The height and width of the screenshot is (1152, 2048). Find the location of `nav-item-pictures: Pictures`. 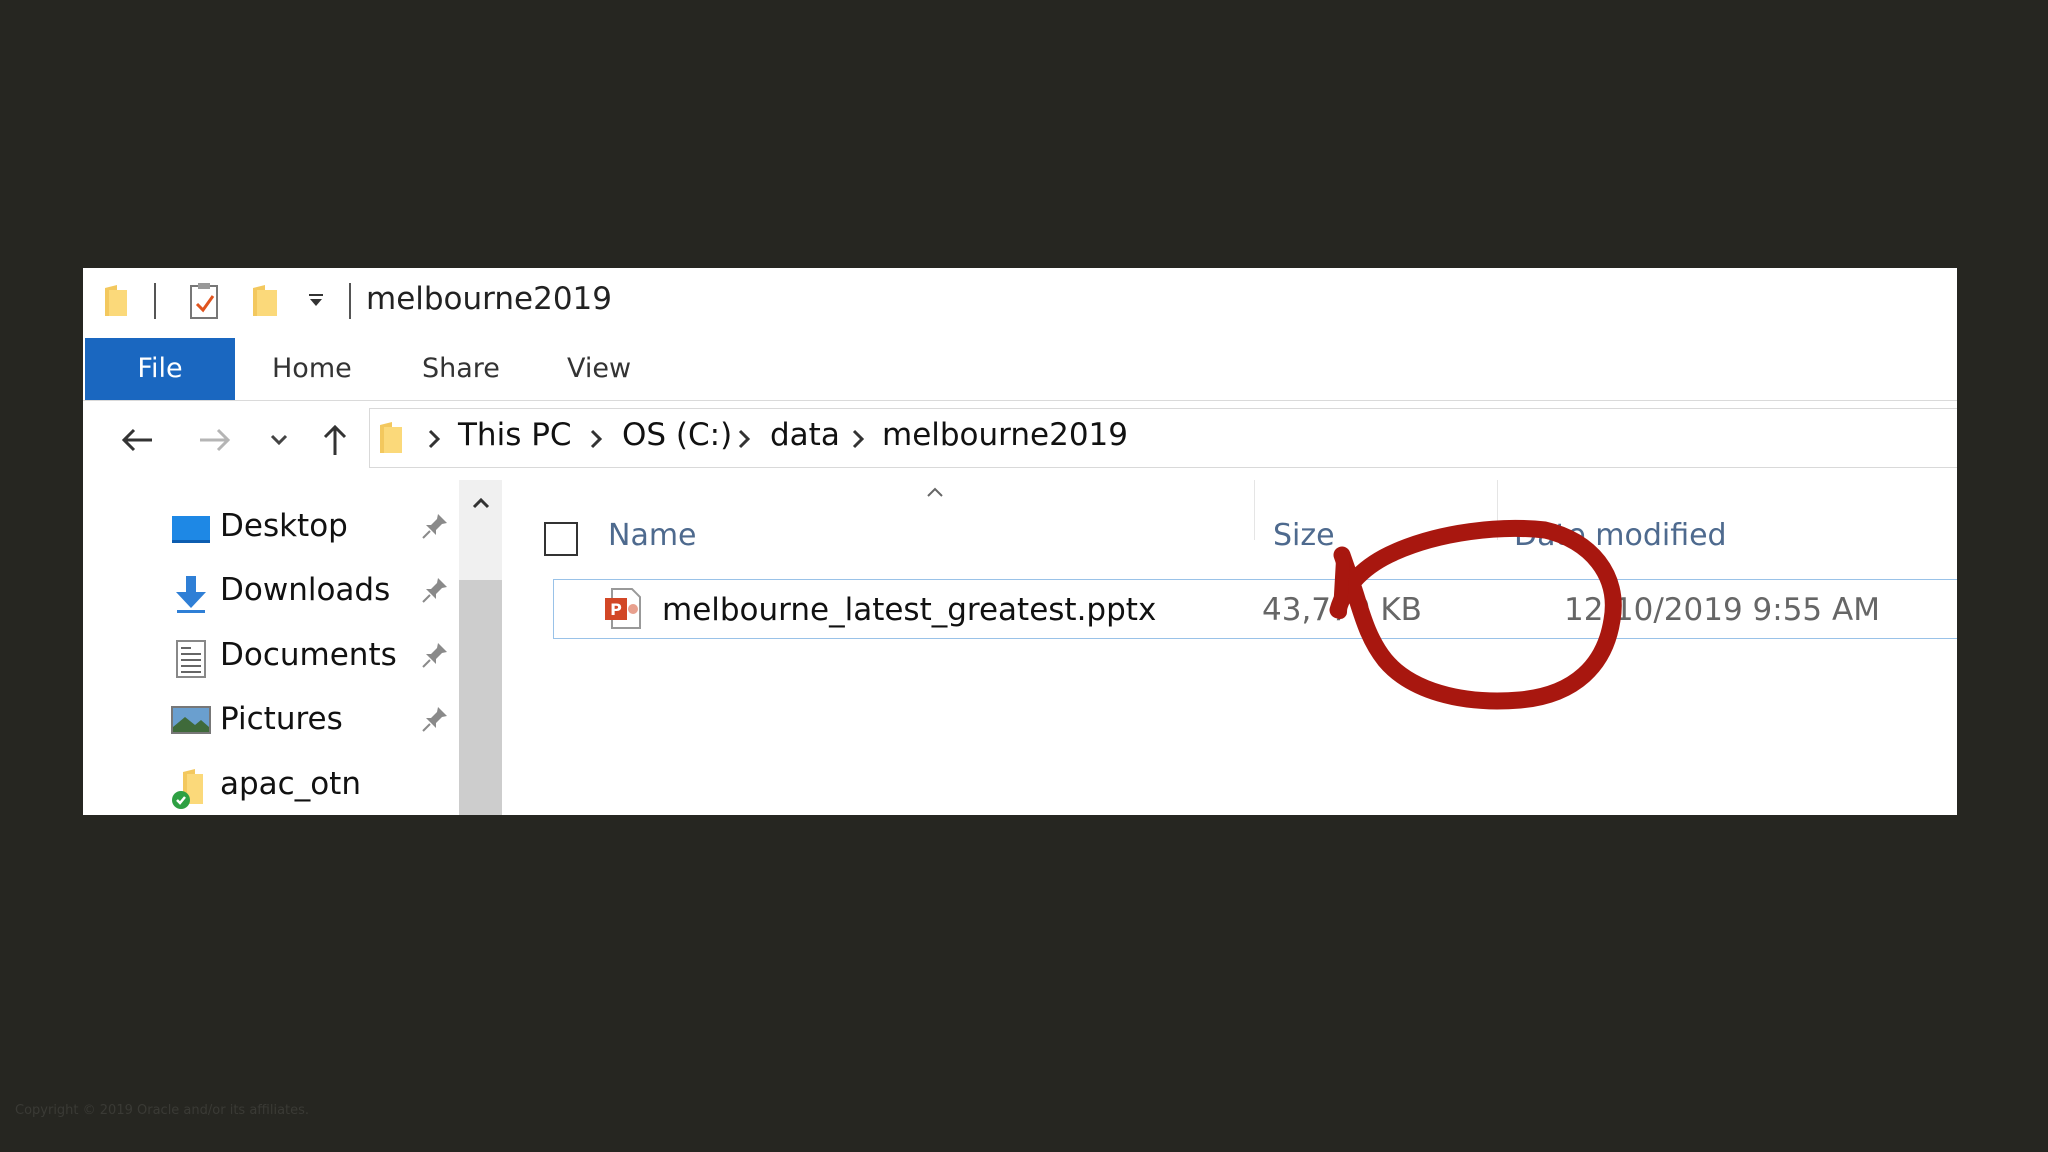

nav-item-pictures: Pictures is located at coordinates (321, 722).